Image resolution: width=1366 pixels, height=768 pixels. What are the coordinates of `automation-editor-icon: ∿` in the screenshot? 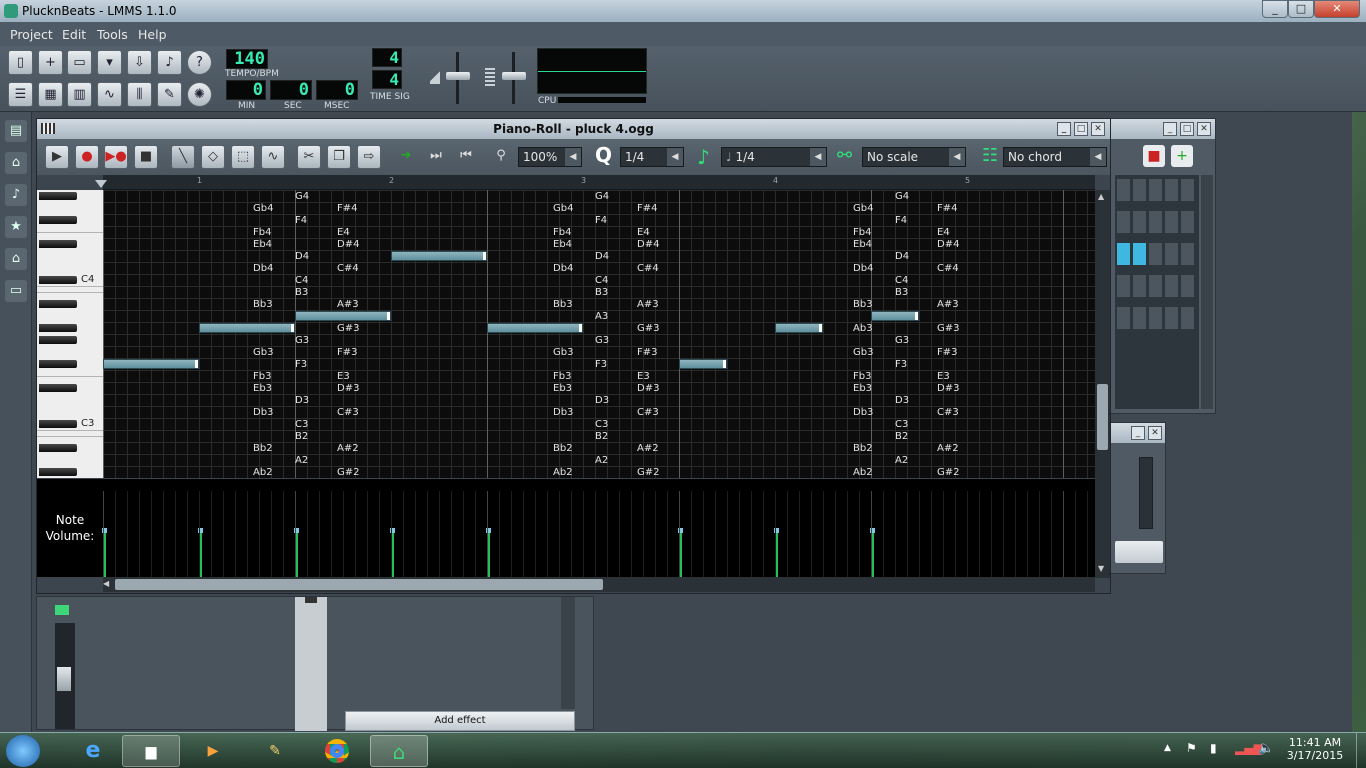 It's located at (109, 94).